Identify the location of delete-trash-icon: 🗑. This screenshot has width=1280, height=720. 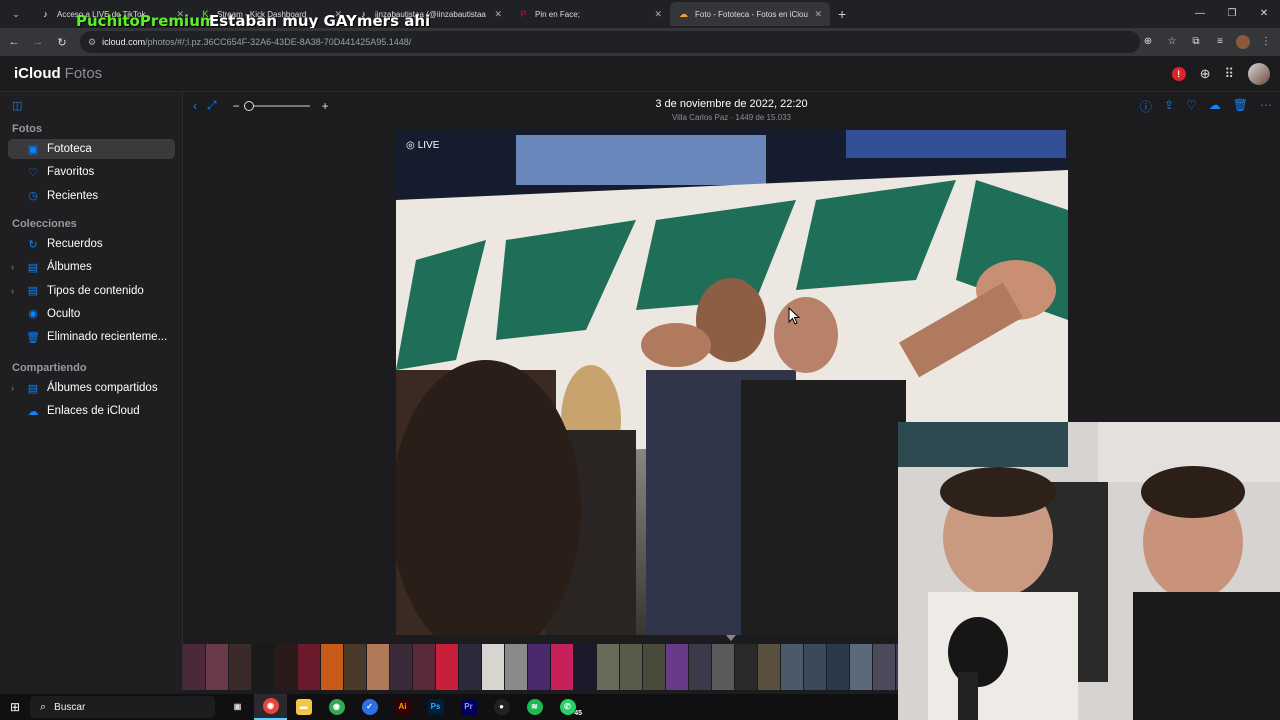
(1240, 106).